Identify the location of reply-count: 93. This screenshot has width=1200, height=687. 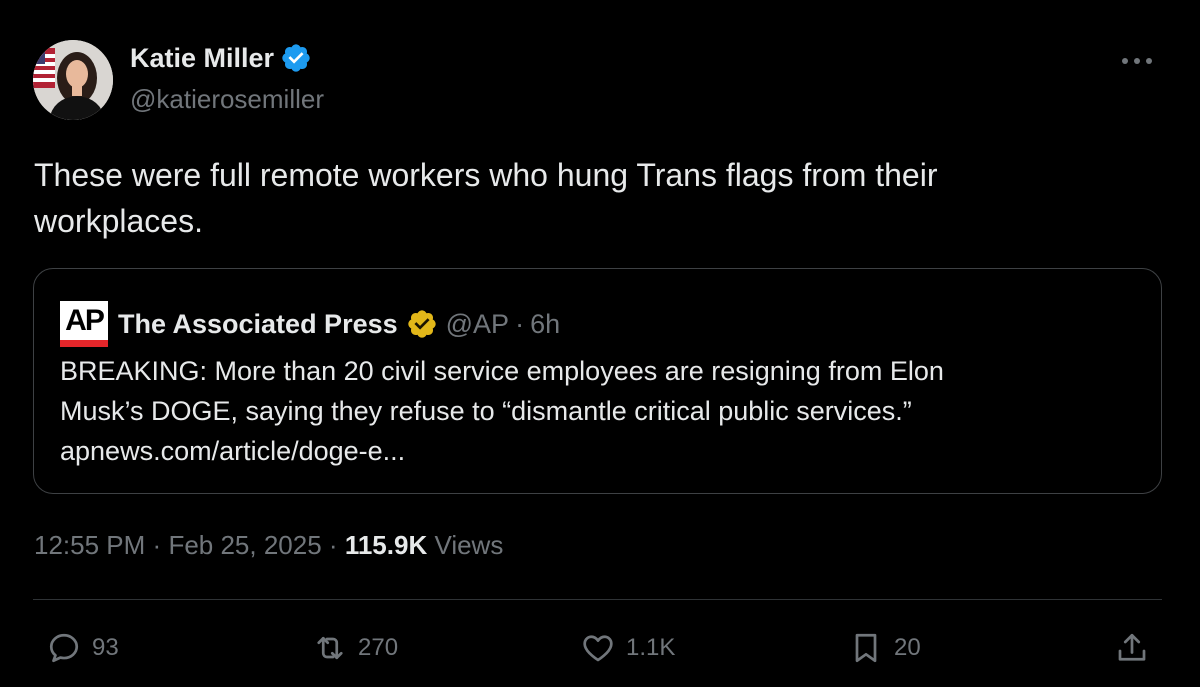
(105, 647).